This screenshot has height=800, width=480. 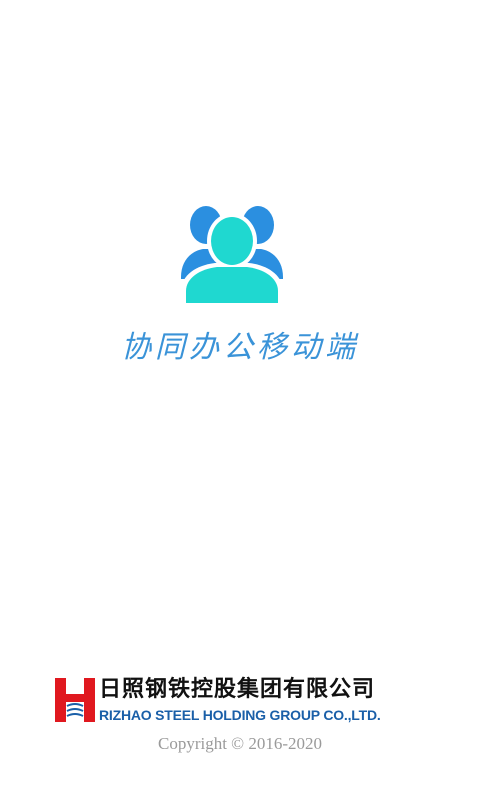 I want to click on copyright-text: Copyright © 2016-2020, so click(x=240, y=743).